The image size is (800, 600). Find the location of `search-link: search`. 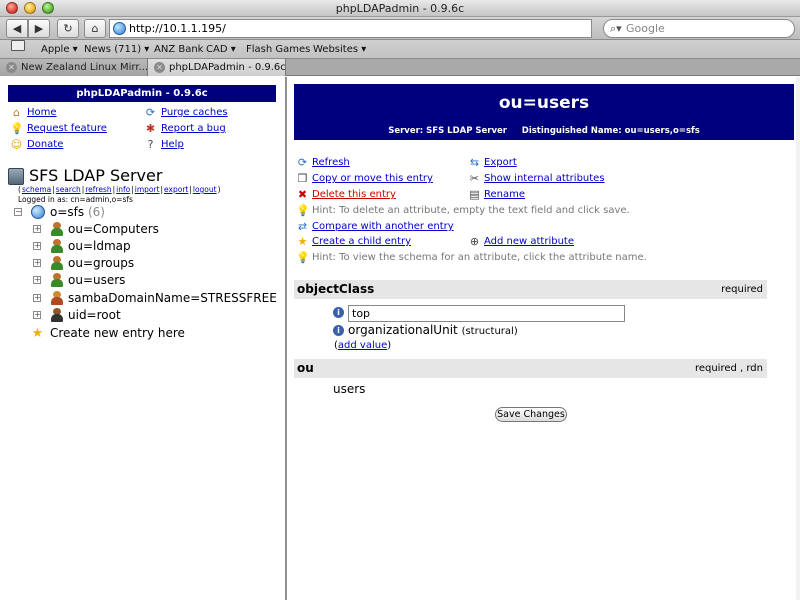

search-link: search is located at coordinates (68, 189).